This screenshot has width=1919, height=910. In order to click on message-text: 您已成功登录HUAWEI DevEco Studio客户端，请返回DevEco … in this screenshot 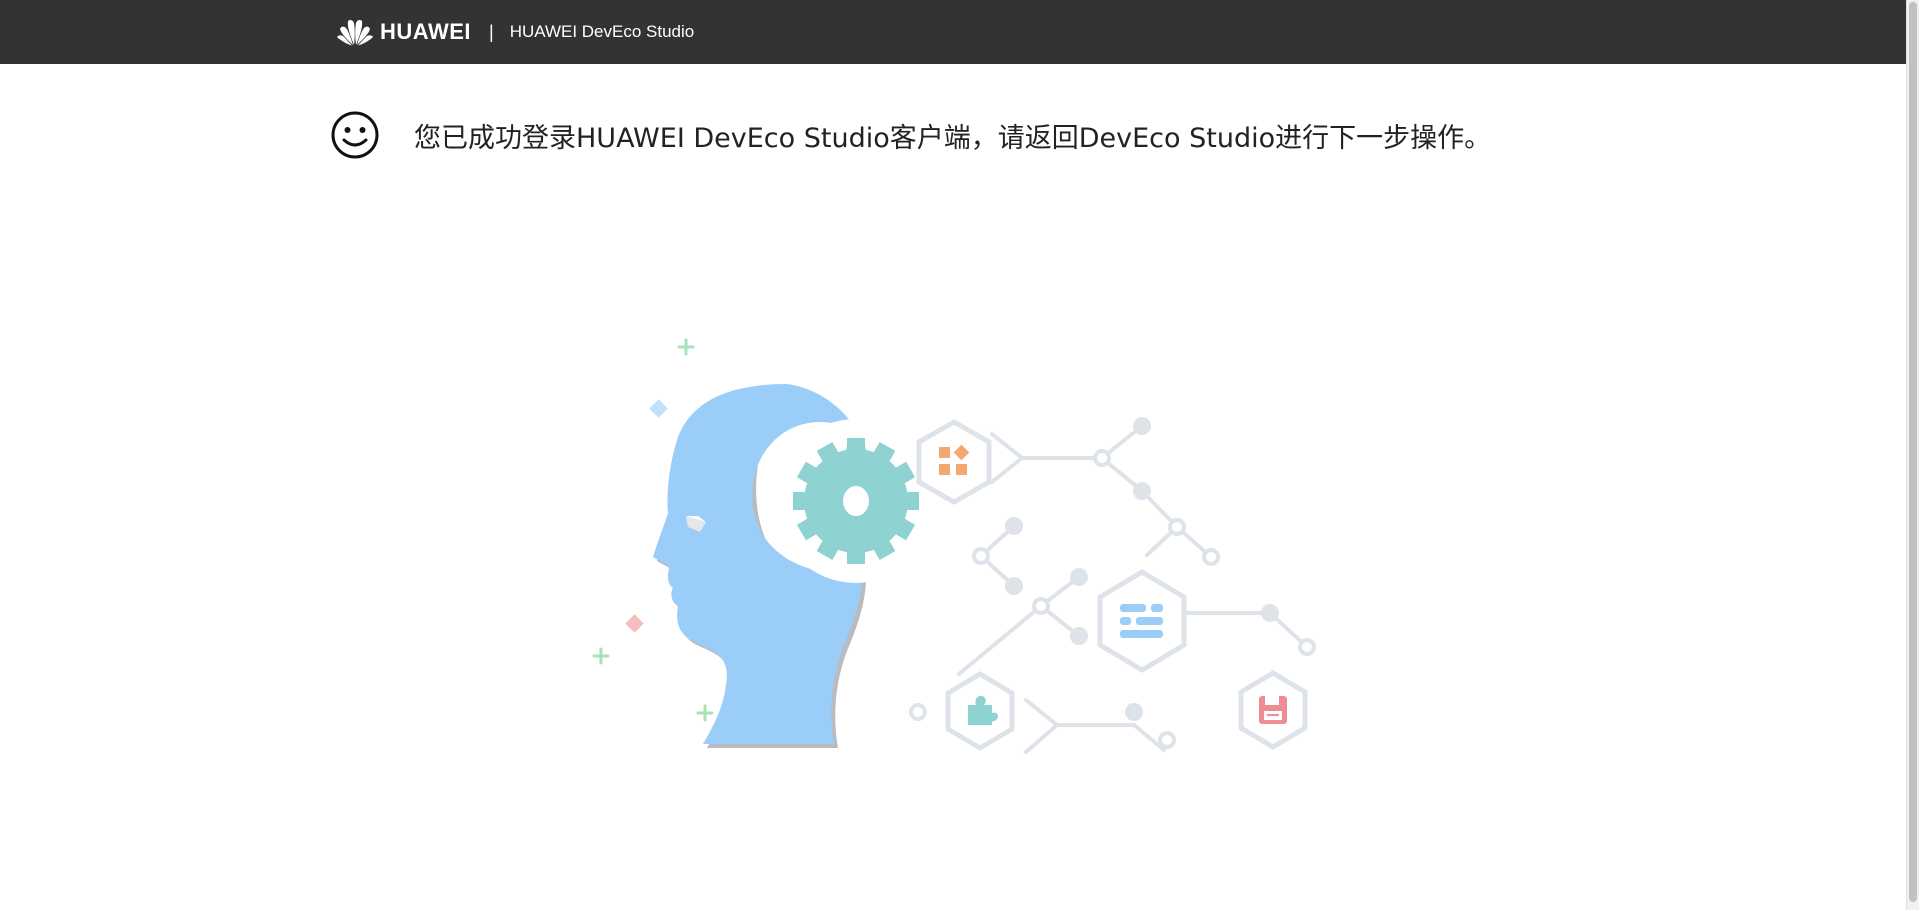, I will do `click(953, 138)`.